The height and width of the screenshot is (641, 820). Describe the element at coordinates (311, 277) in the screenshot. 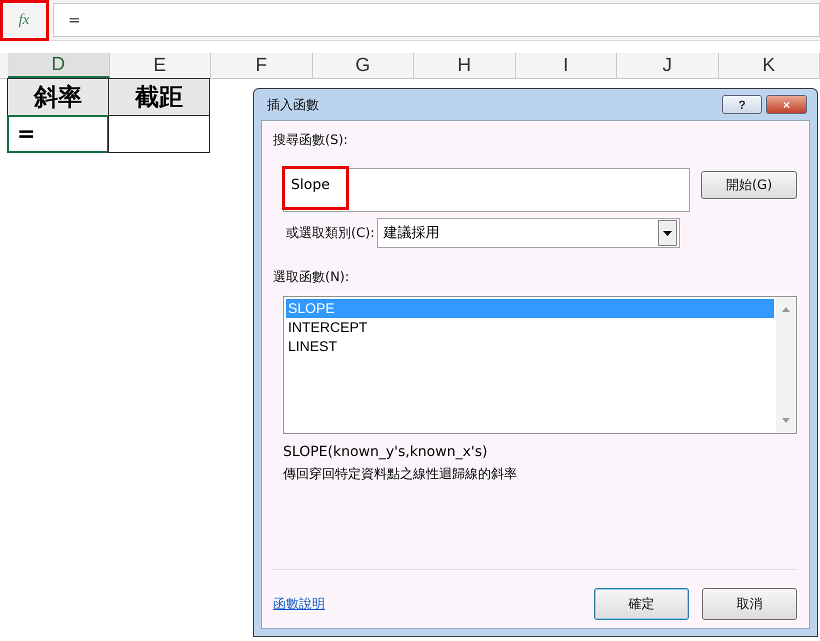

I see `functions-label: 選取函數(N):` at that location.